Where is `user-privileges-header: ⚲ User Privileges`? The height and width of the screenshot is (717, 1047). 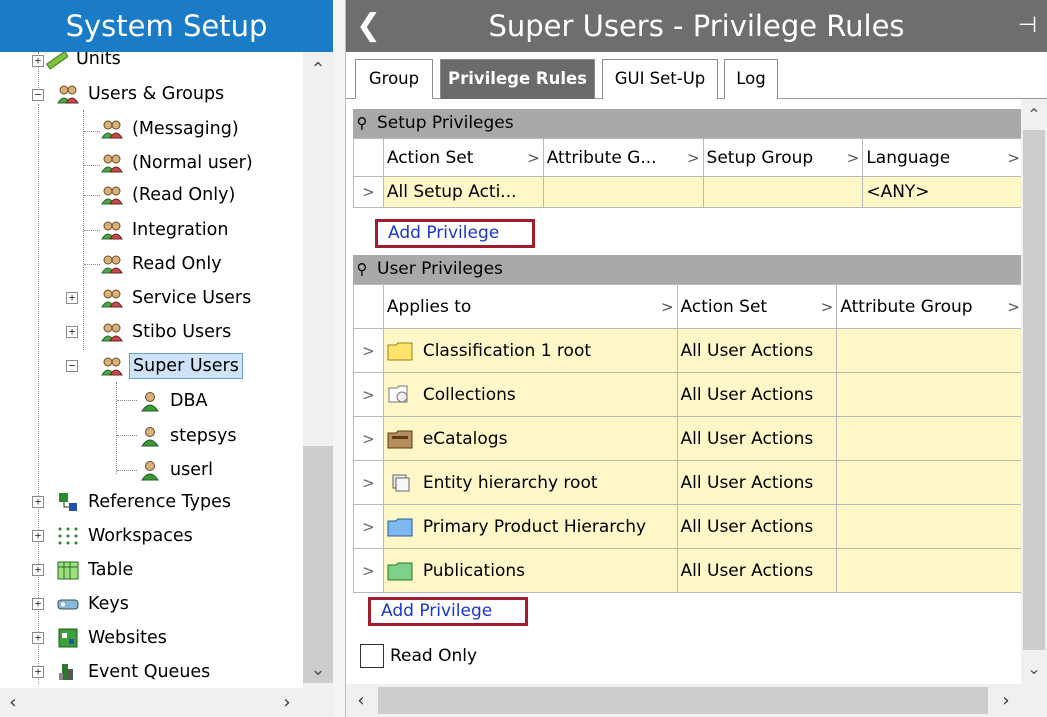
user-privileges-header: ⚲ User Privileges is located at coordinates (687, 269).